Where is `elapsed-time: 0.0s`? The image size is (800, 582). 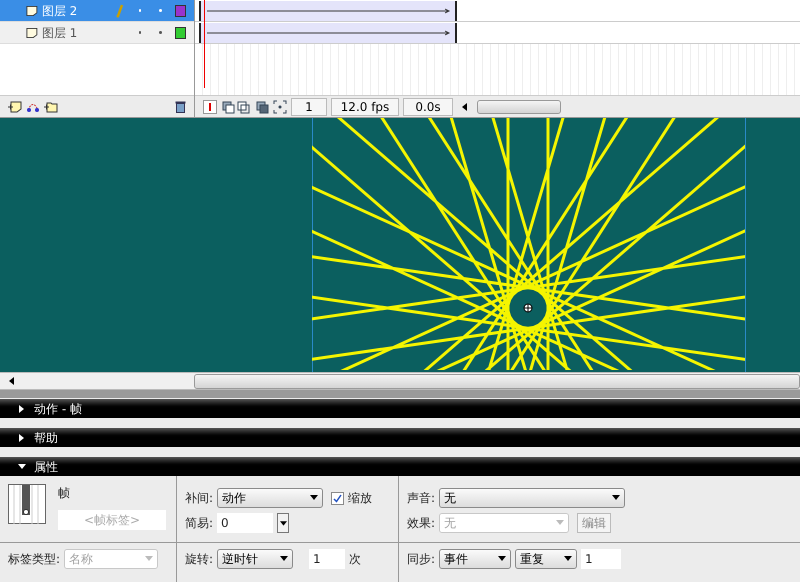 elapsed-time: 0.0s is located at coordinates (428, 107).